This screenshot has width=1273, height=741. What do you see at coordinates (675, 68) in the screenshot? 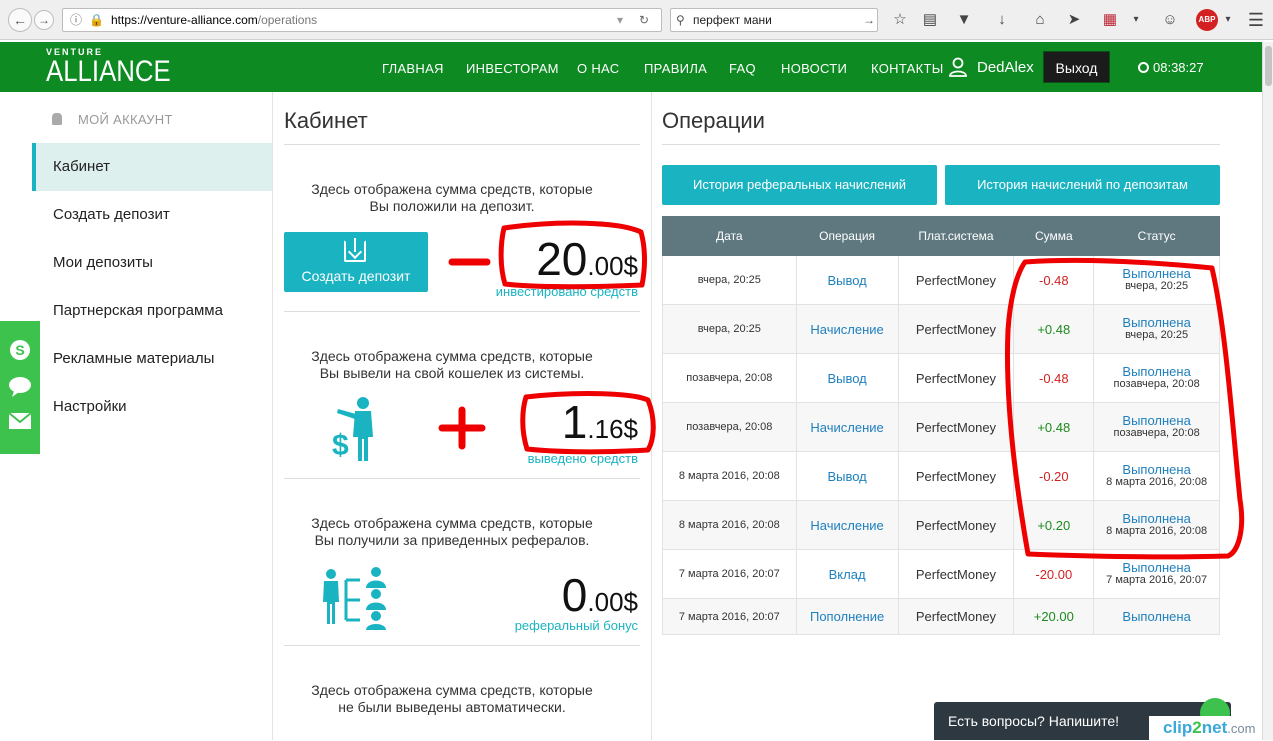
I see `nav-rules: ПРАВИЛА` at bounding box center [675, 68].